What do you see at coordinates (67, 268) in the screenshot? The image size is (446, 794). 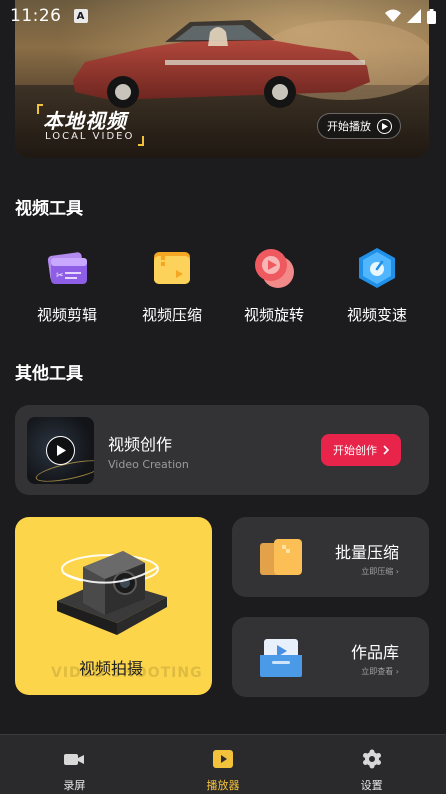 I see `clapperboard-icon: ✂` at bounding box center [67, 268].